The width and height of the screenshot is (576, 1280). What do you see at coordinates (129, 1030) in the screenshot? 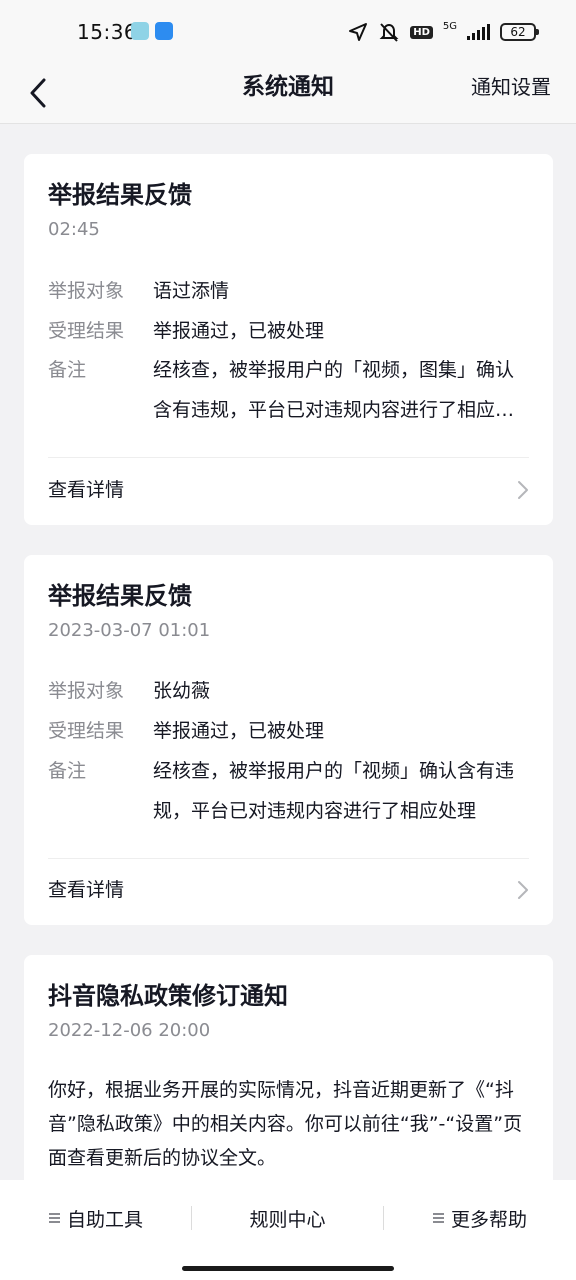
I see `card-time: 2022-12-06 20:00` at bounding box center [129, 1030].